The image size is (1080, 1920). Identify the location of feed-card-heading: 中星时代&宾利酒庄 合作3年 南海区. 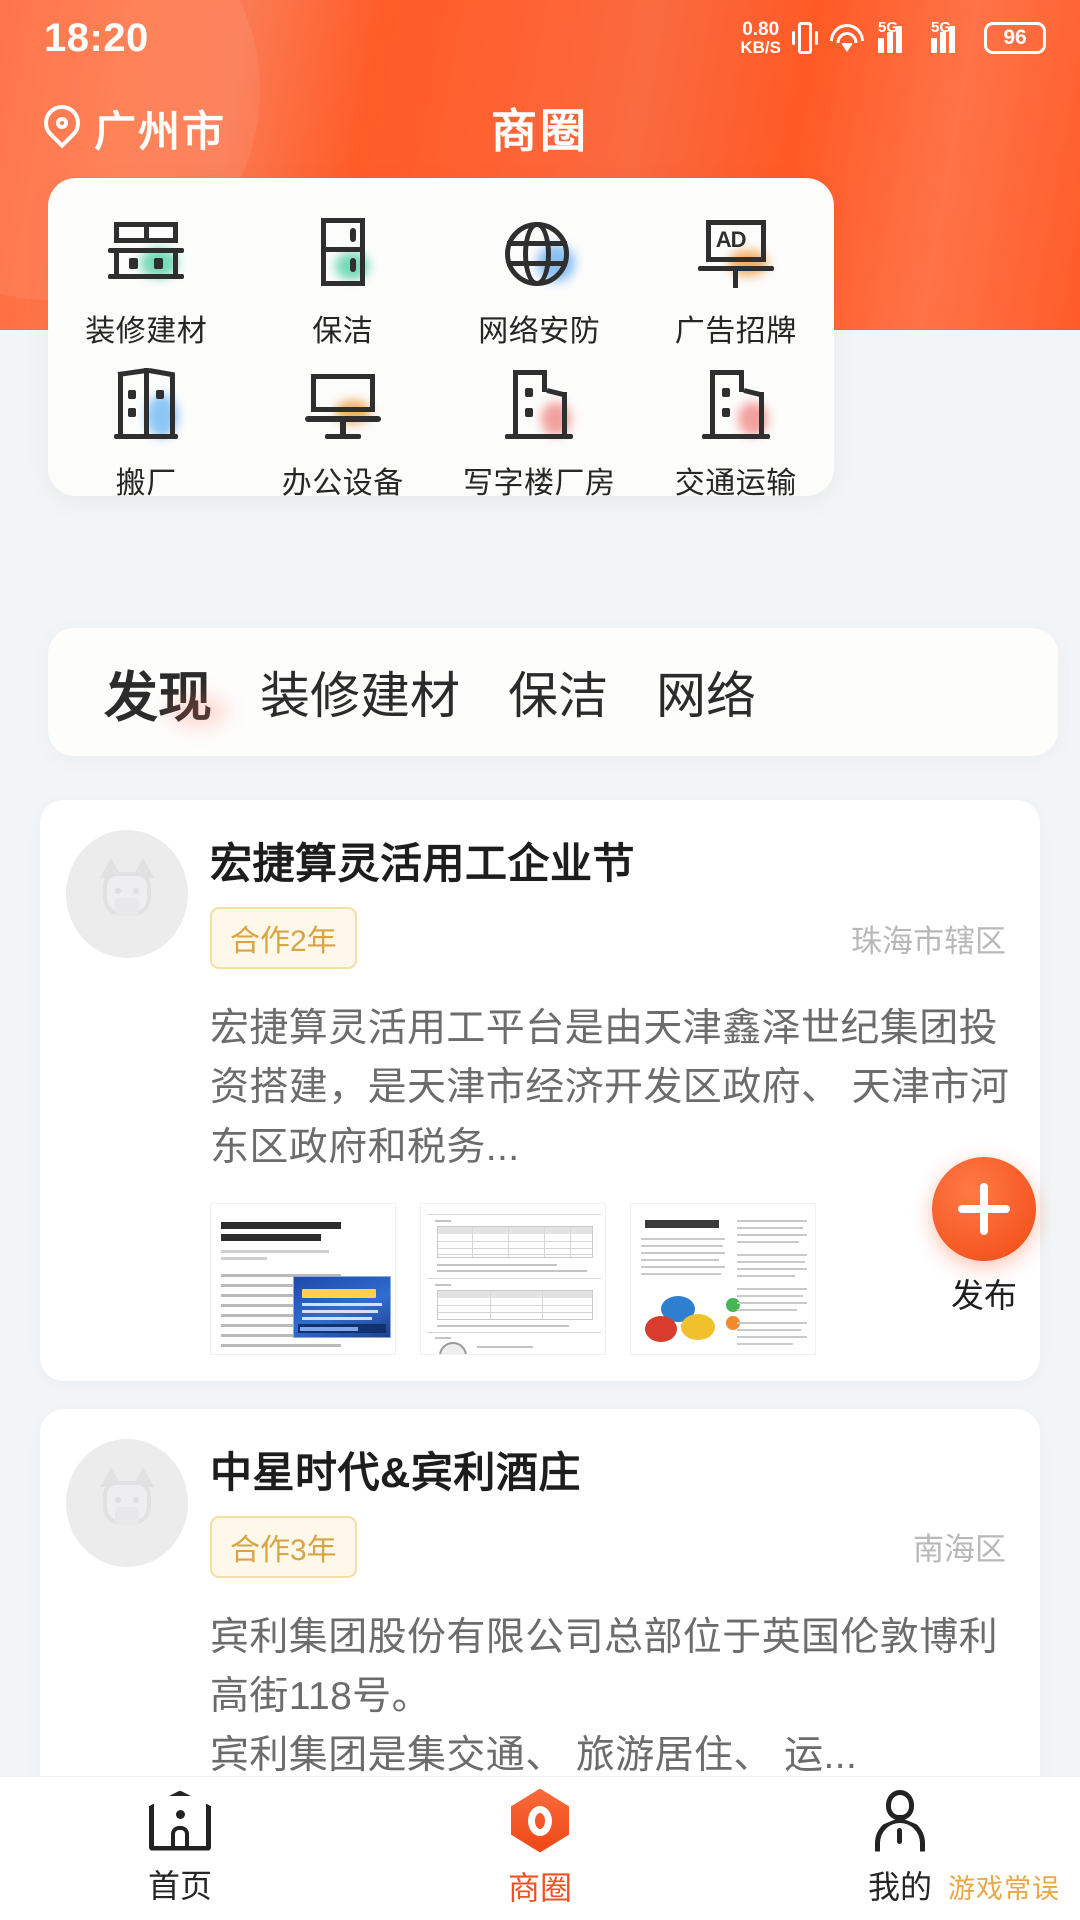
(612, 1508).